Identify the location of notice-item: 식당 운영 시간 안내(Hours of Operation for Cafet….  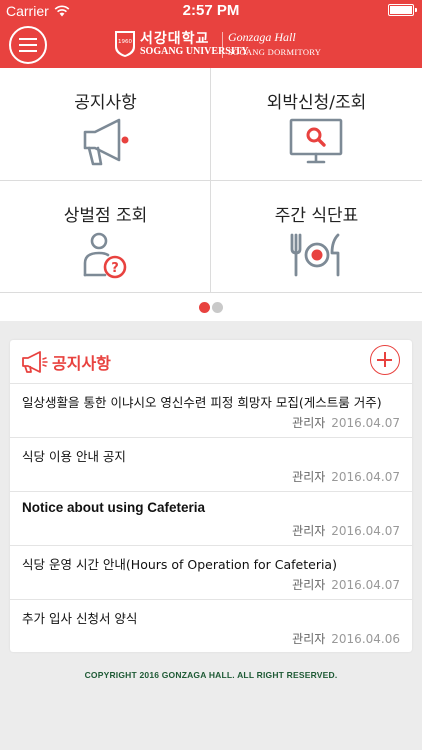
(211, 573).